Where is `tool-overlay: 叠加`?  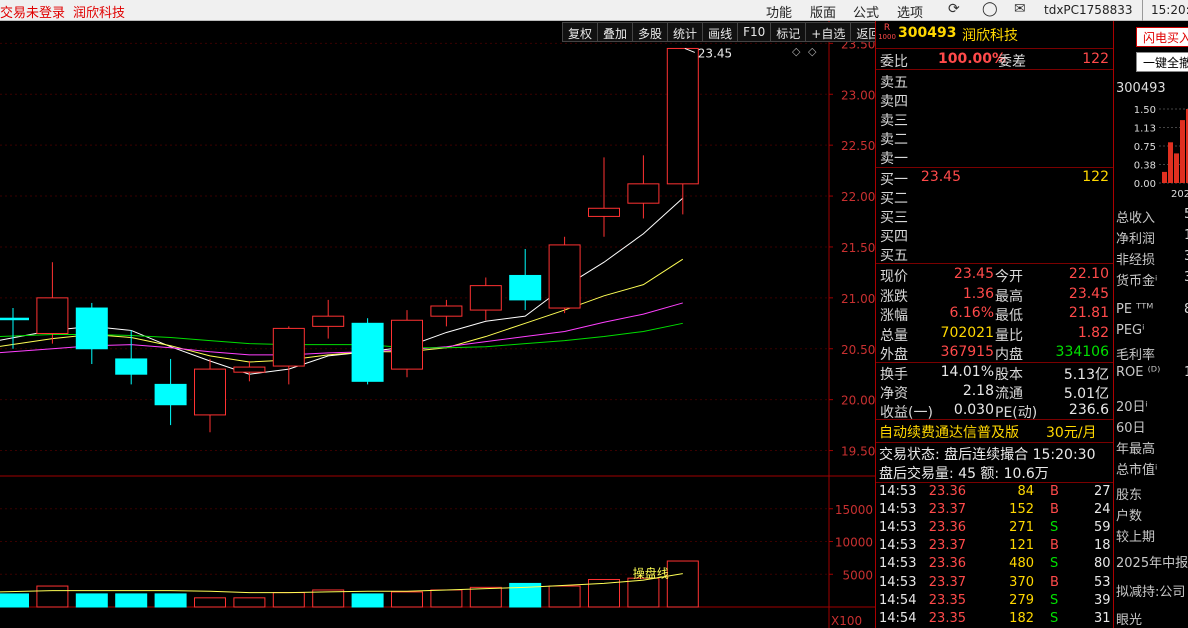
tool-overlay: 叠加 is located at coordinates (615, 32).